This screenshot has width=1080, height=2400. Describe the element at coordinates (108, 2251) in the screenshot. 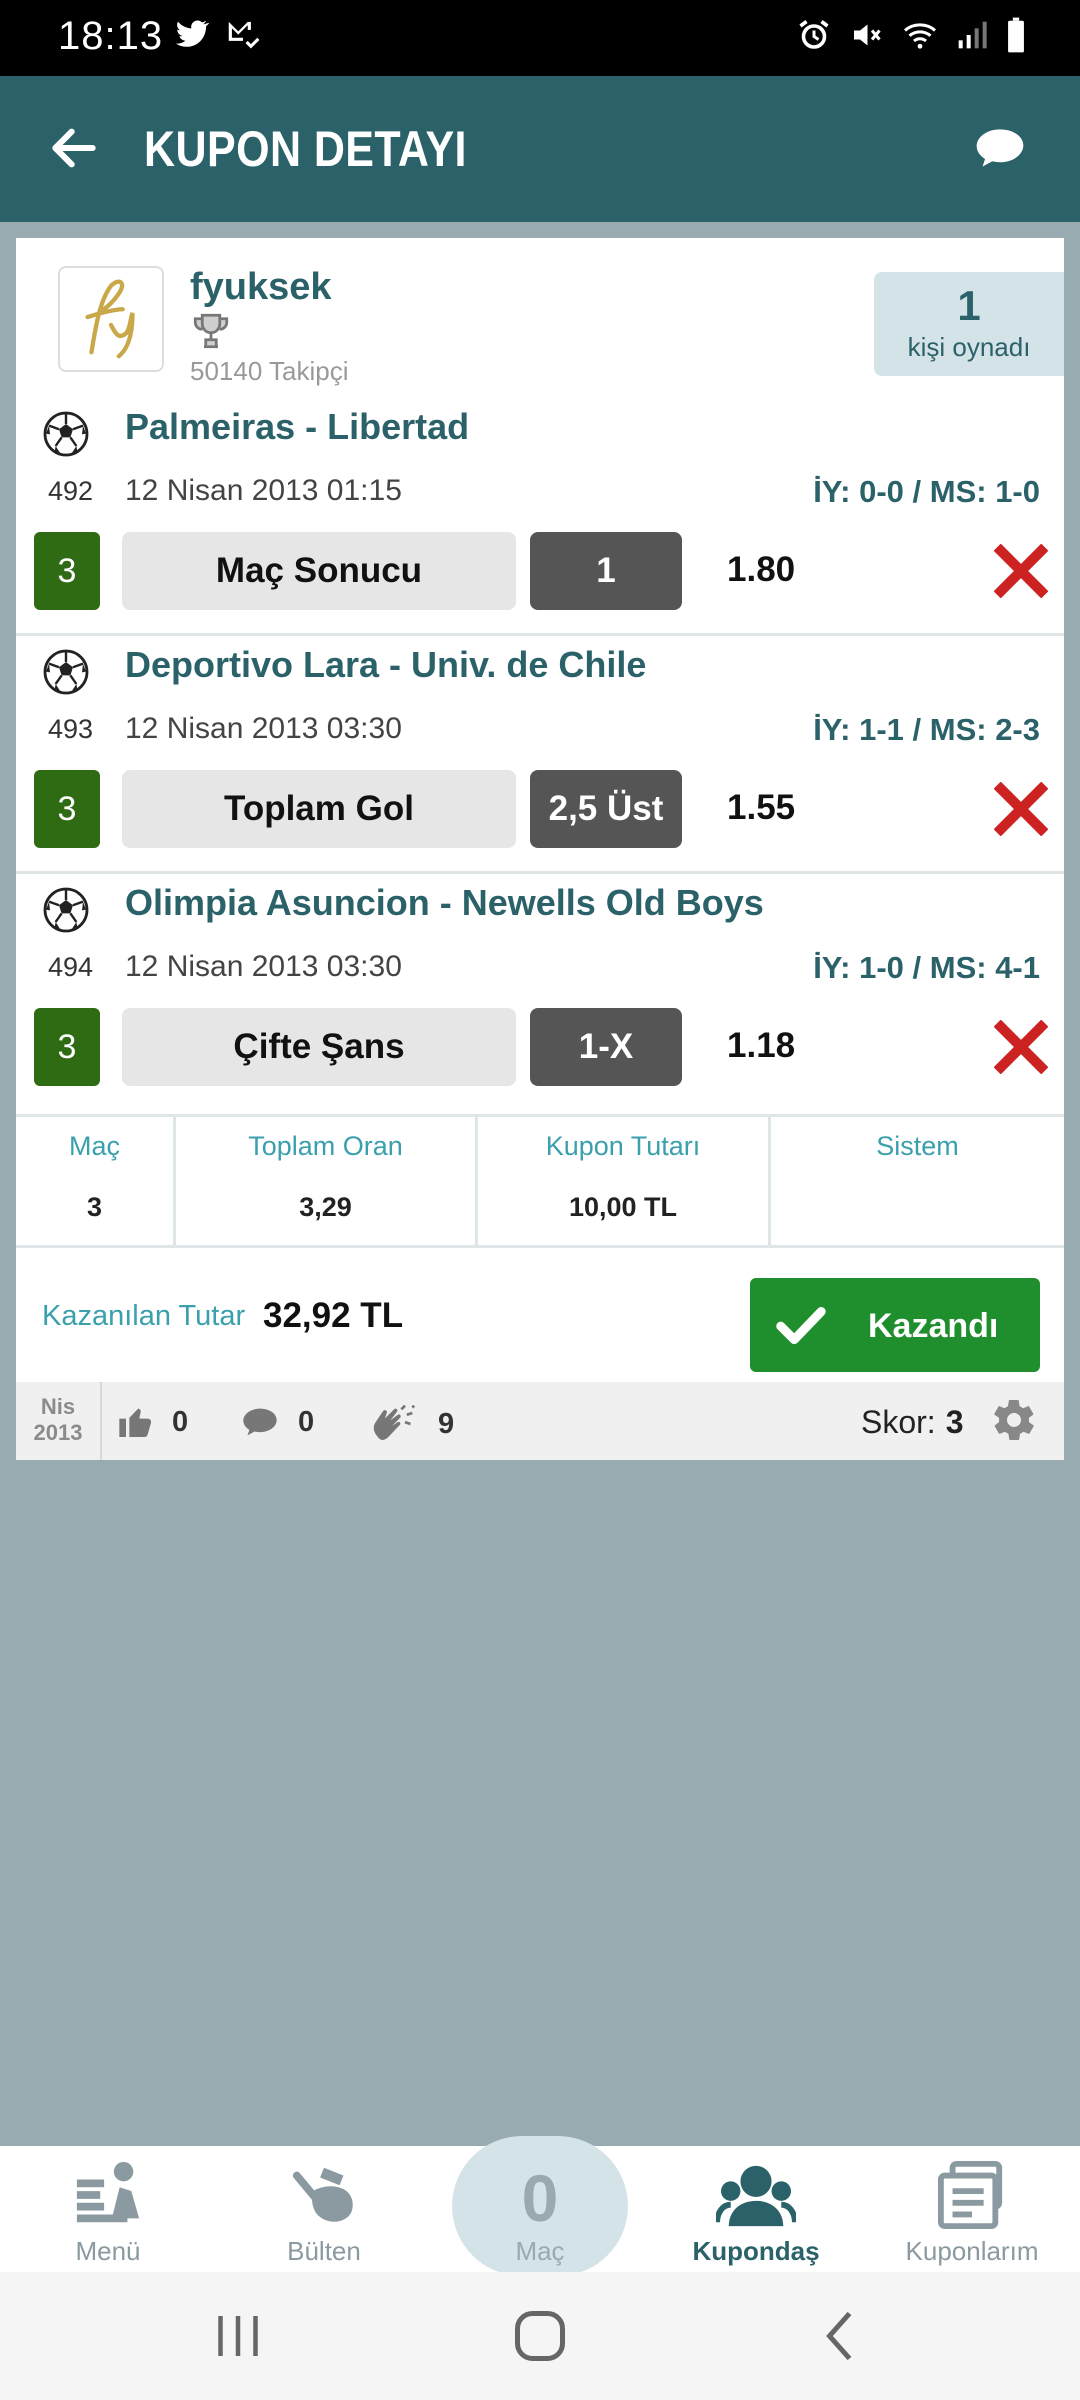

I see `nav-menu-label: Menü` at that location.